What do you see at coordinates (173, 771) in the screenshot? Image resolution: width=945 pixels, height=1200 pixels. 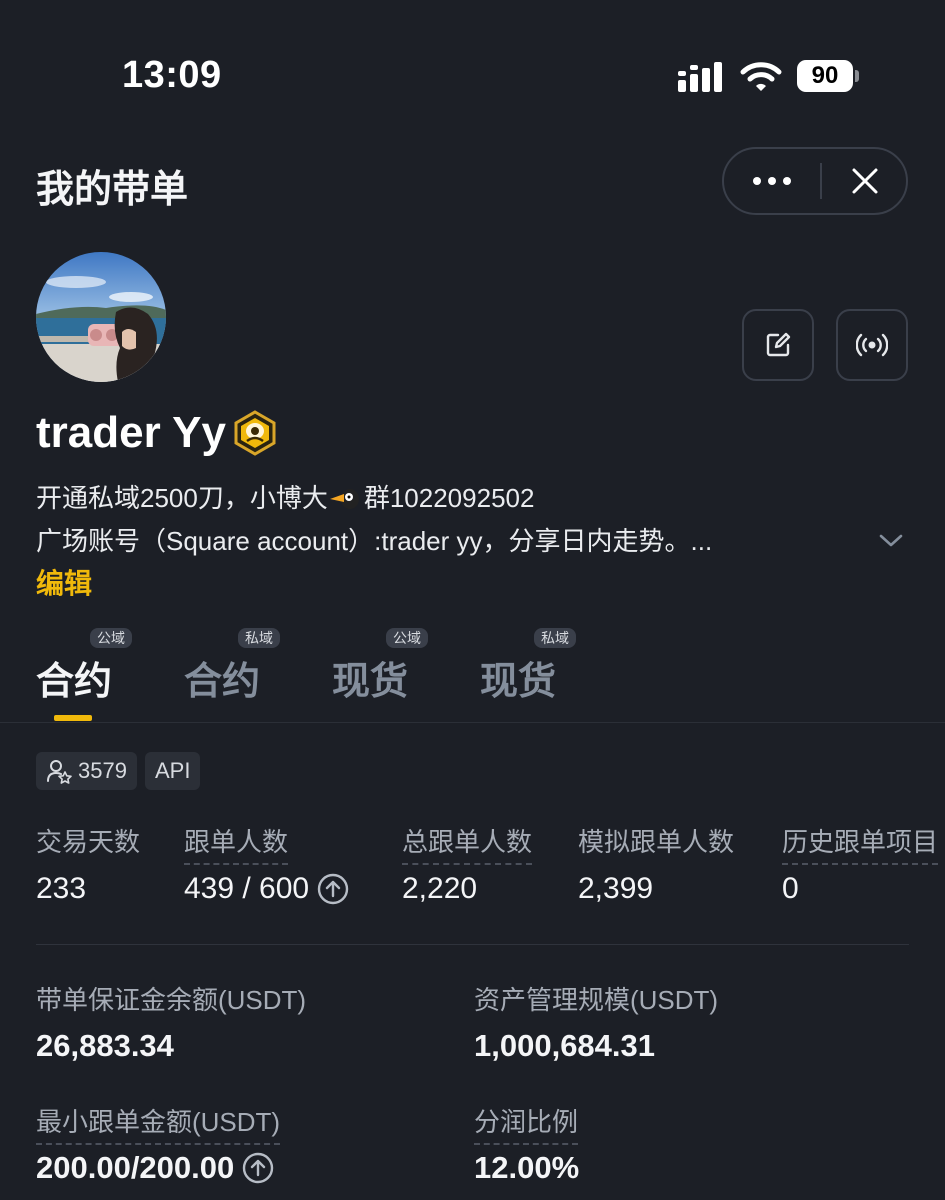 I see `api-chip: API` at bounding box center [173, 771].